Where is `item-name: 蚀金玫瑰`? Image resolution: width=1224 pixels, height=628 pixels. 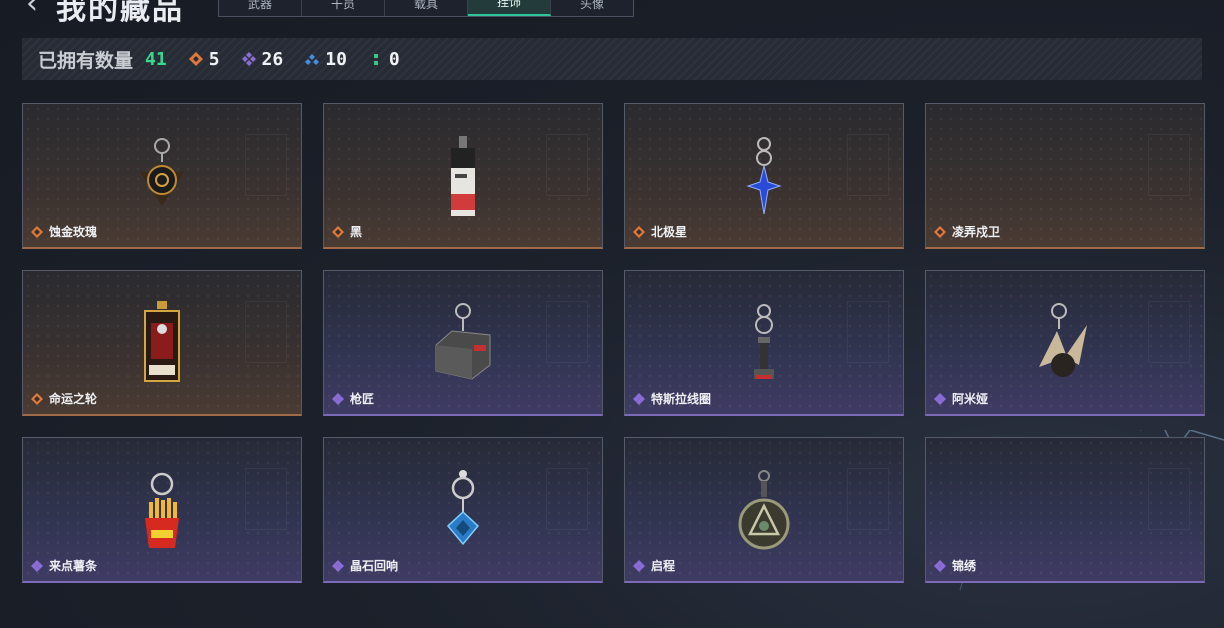
item-name: 蚀金玫瑰 is located at coordinates (73, 232).